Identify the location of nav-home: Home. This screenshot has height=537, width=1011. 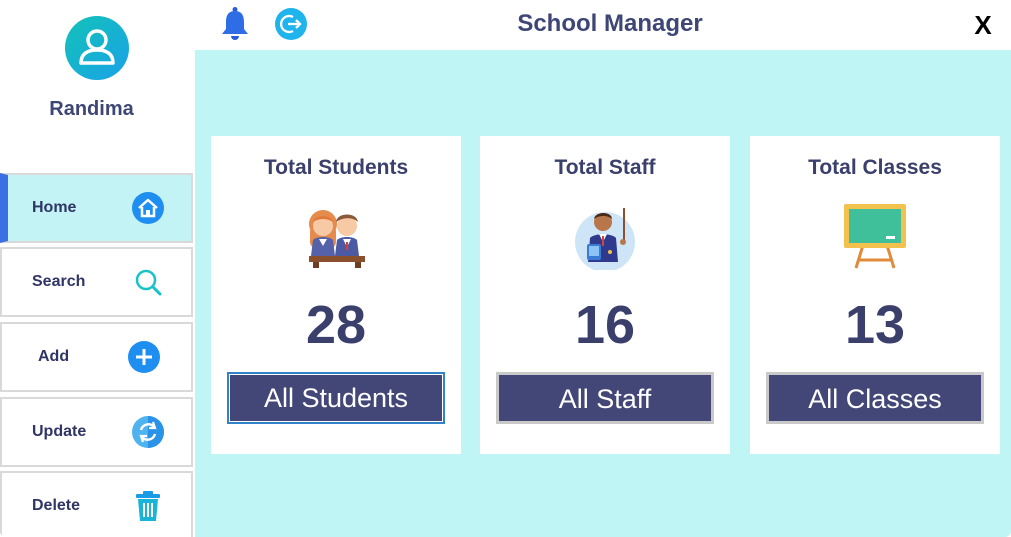
(96, 208).